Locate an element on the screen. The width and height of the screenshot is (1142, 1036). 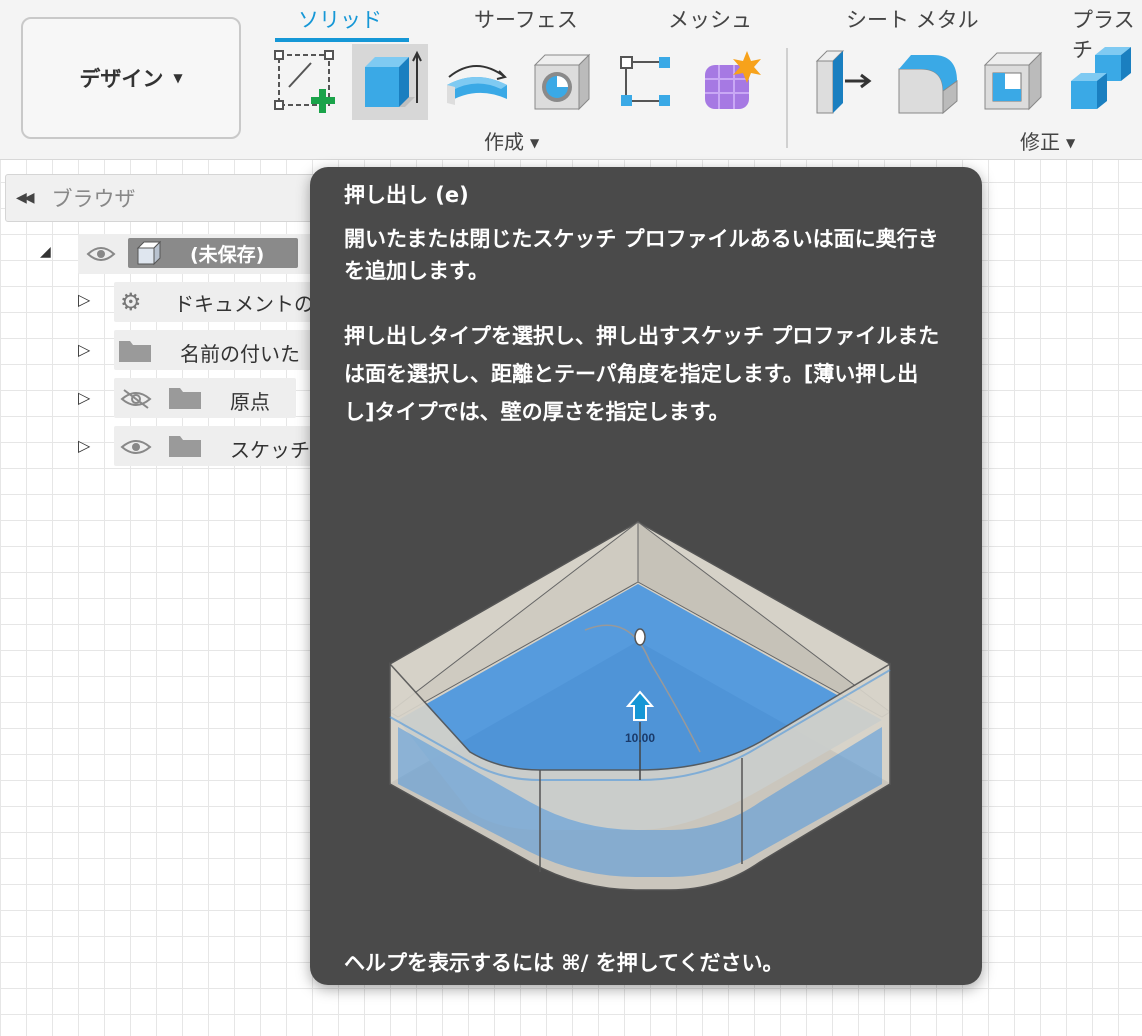
browser-panel-header: ◀◀ ブラウザ is located at coordinates (165, 198).